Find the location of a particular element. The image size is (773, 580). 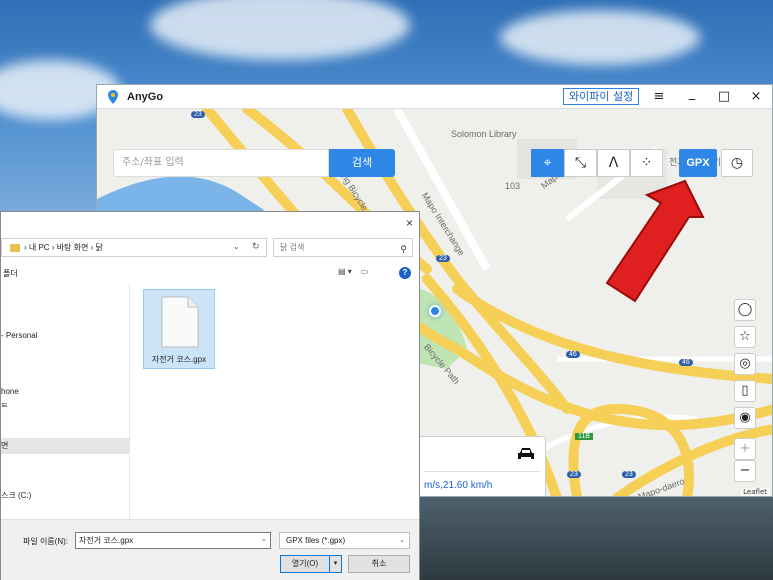

speed-readout: m/s,21.60 km/h is located at coordinates (458, 485).